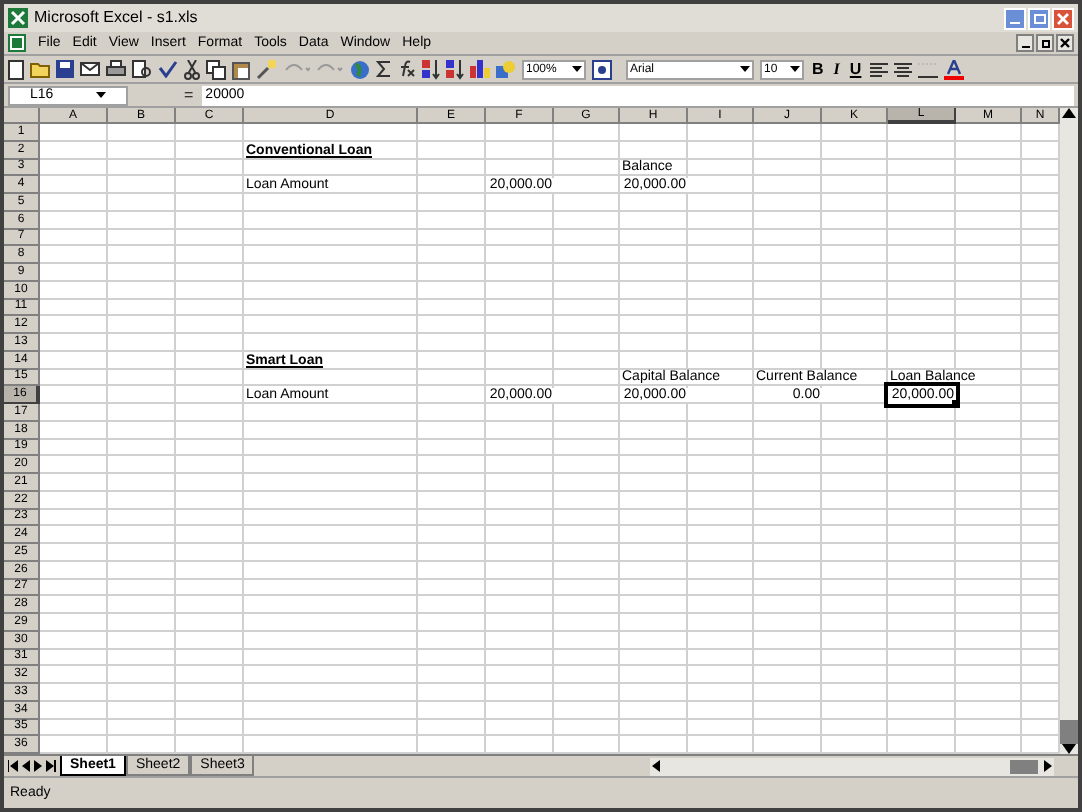  I want to click on fill-handle, so click(956, 404).